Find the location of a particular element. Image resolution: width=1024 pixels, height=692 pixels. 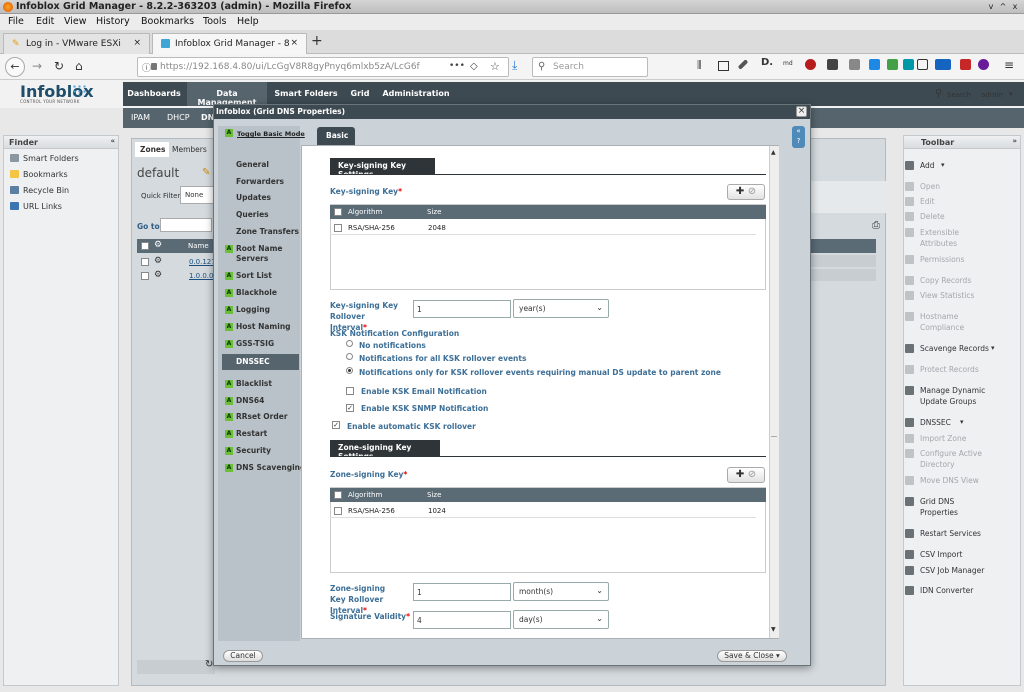

nav-blacklist: Blacklist is located at coordinates (254, 383).